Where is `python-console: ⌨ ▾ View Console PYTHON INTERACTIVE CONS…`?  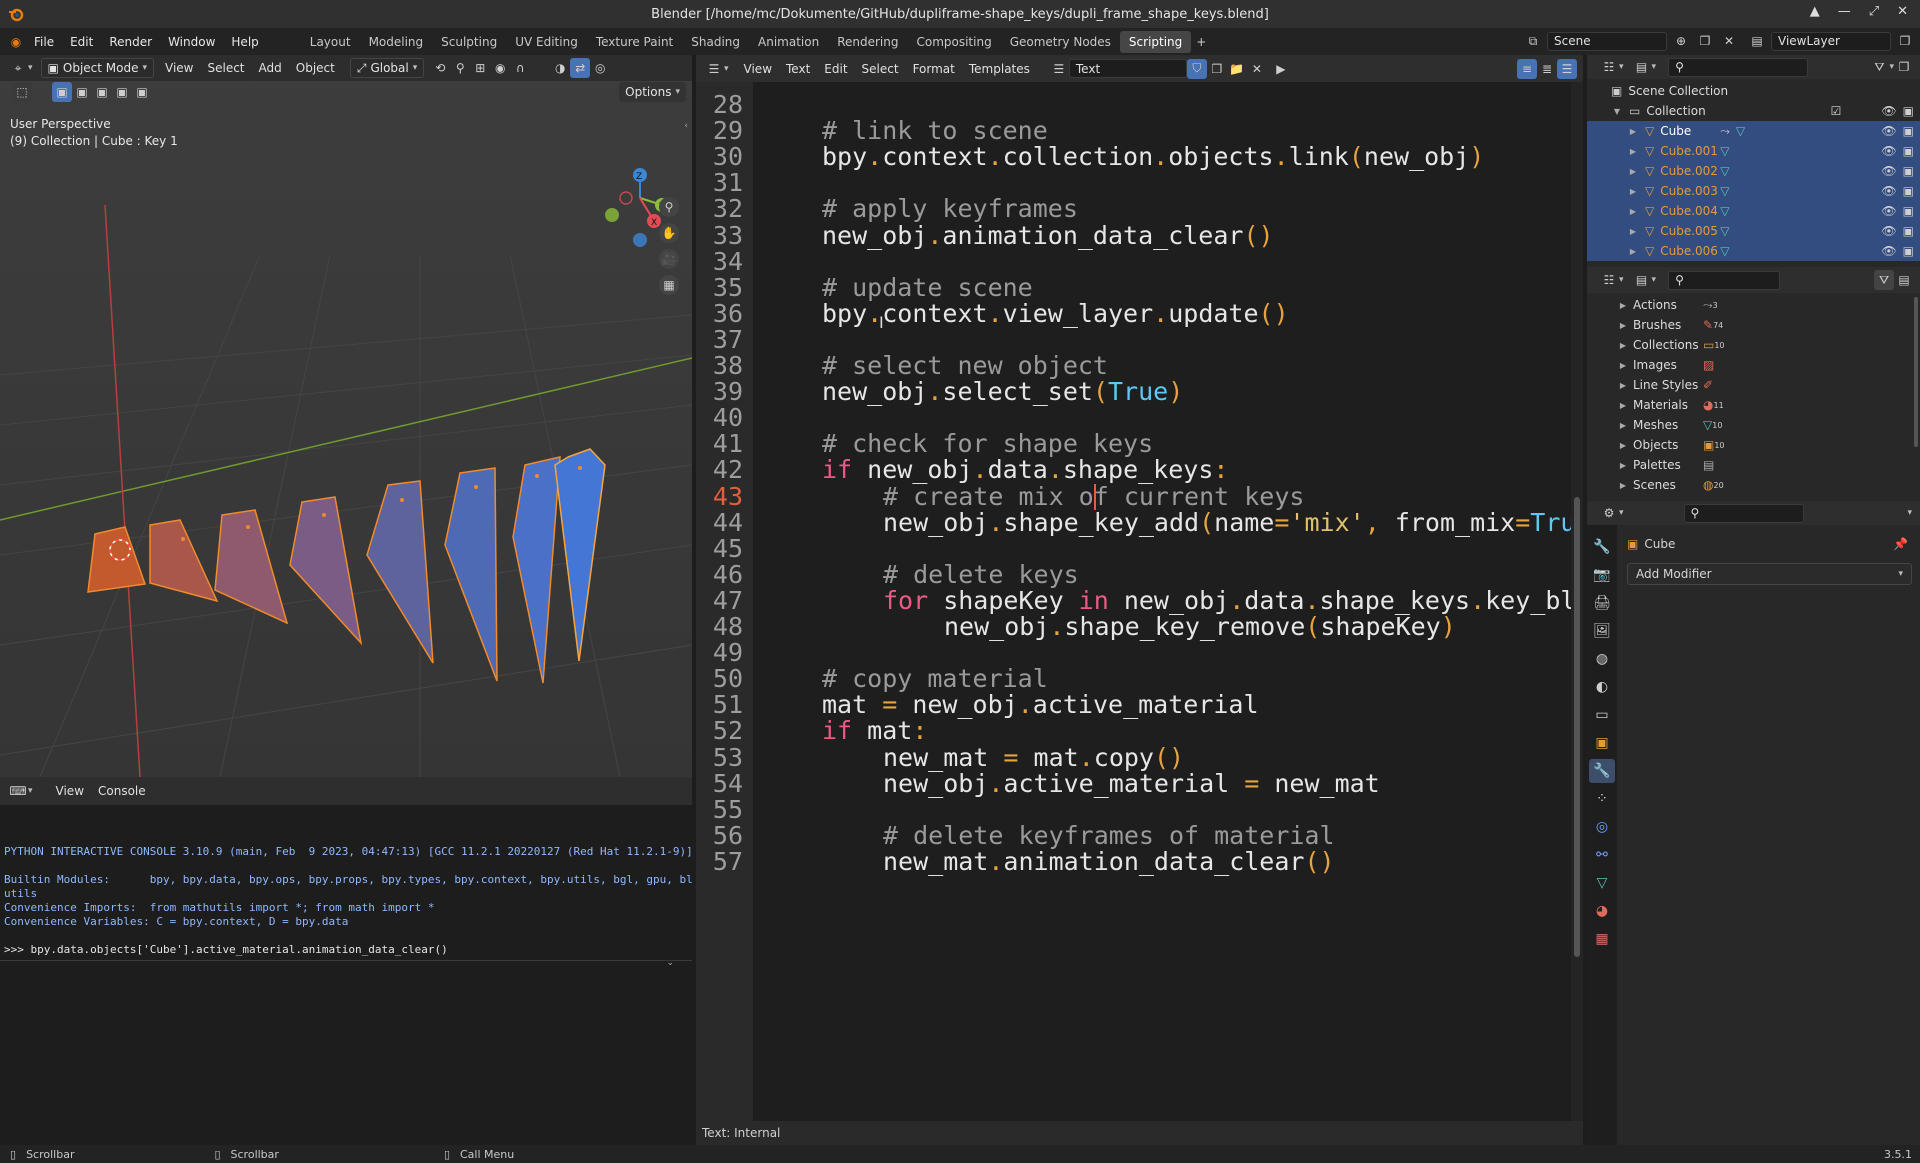 python-console: ⌨ ▾ View Console PYTHON INTERACTIVE CONS… is located at coordinates (346, 961).